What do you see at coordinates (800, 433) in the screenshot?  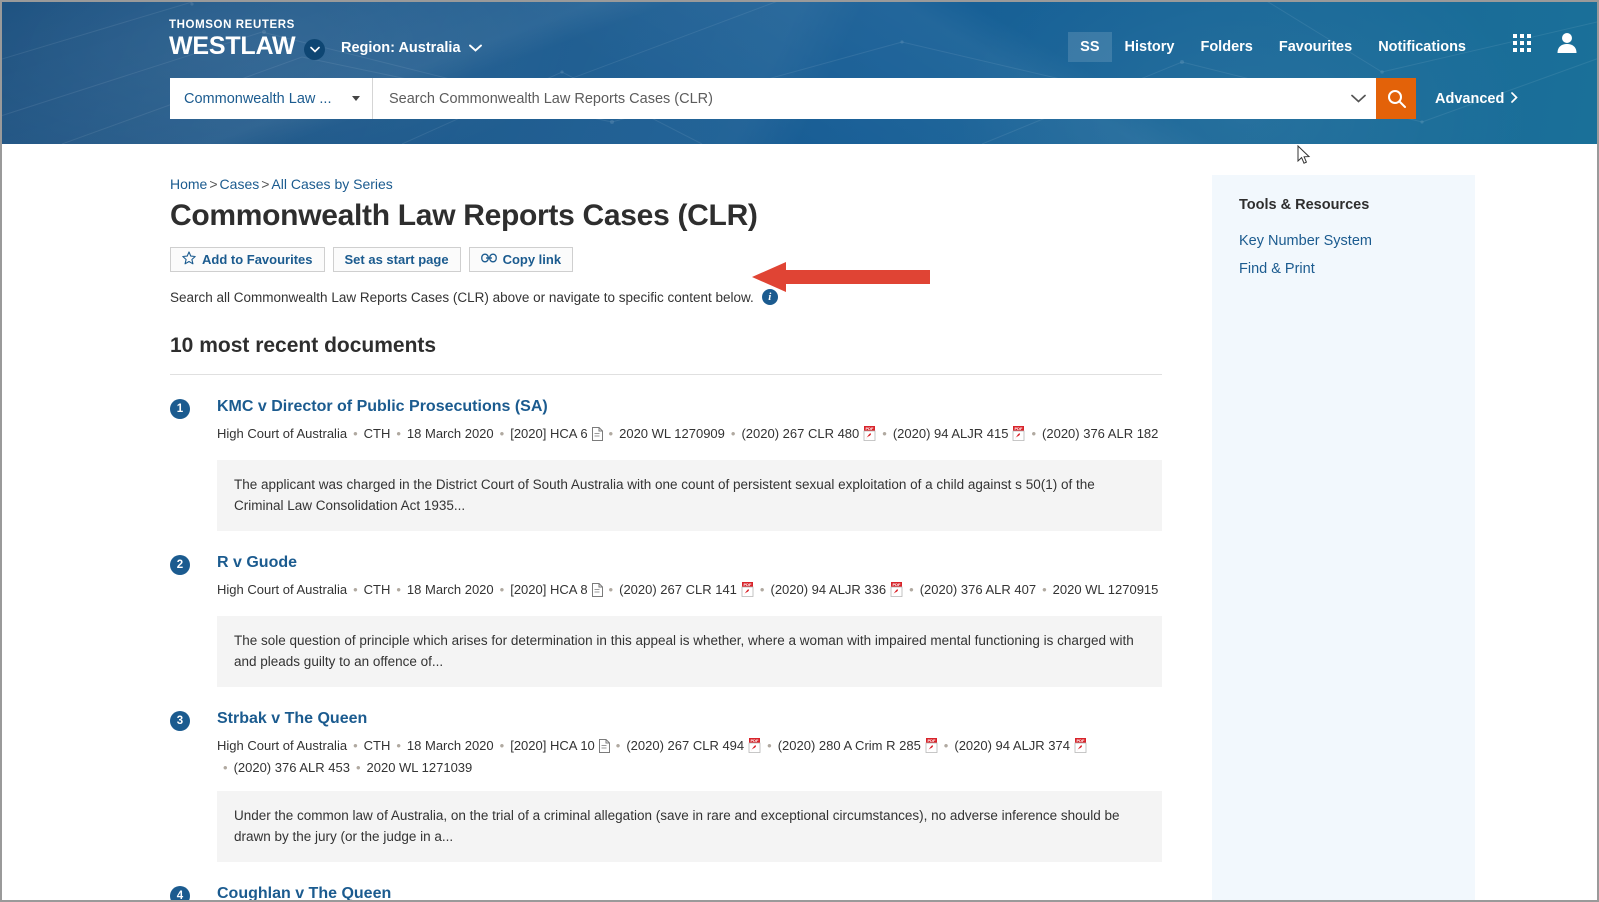 I see `citation-text: (2020) 267 CLR 480` at bounding box center [800, 433].